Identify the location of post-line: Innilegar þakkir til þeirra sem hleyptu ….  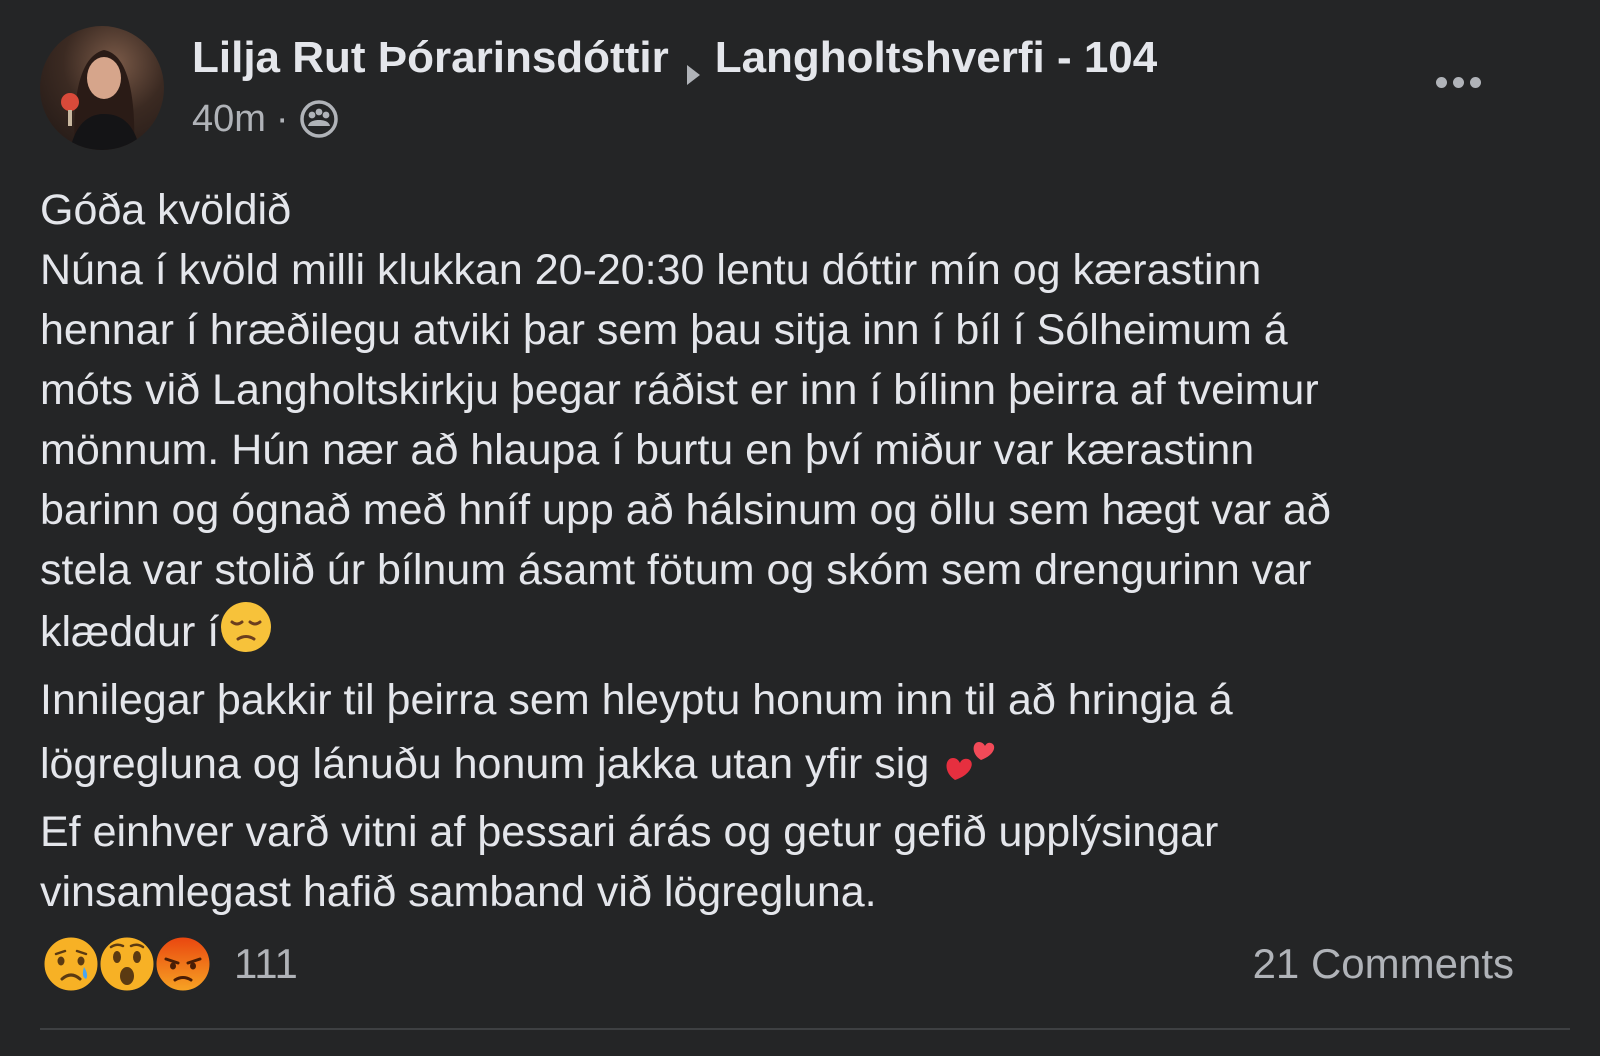
(636, 700).